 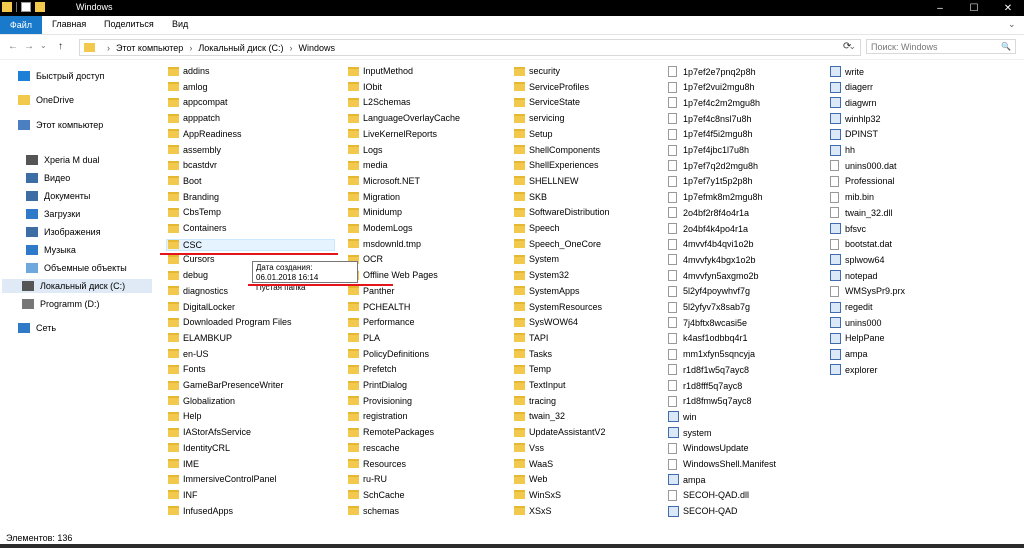 I want to click on folder-item: L2Schemas, so click(x=379, y=102).